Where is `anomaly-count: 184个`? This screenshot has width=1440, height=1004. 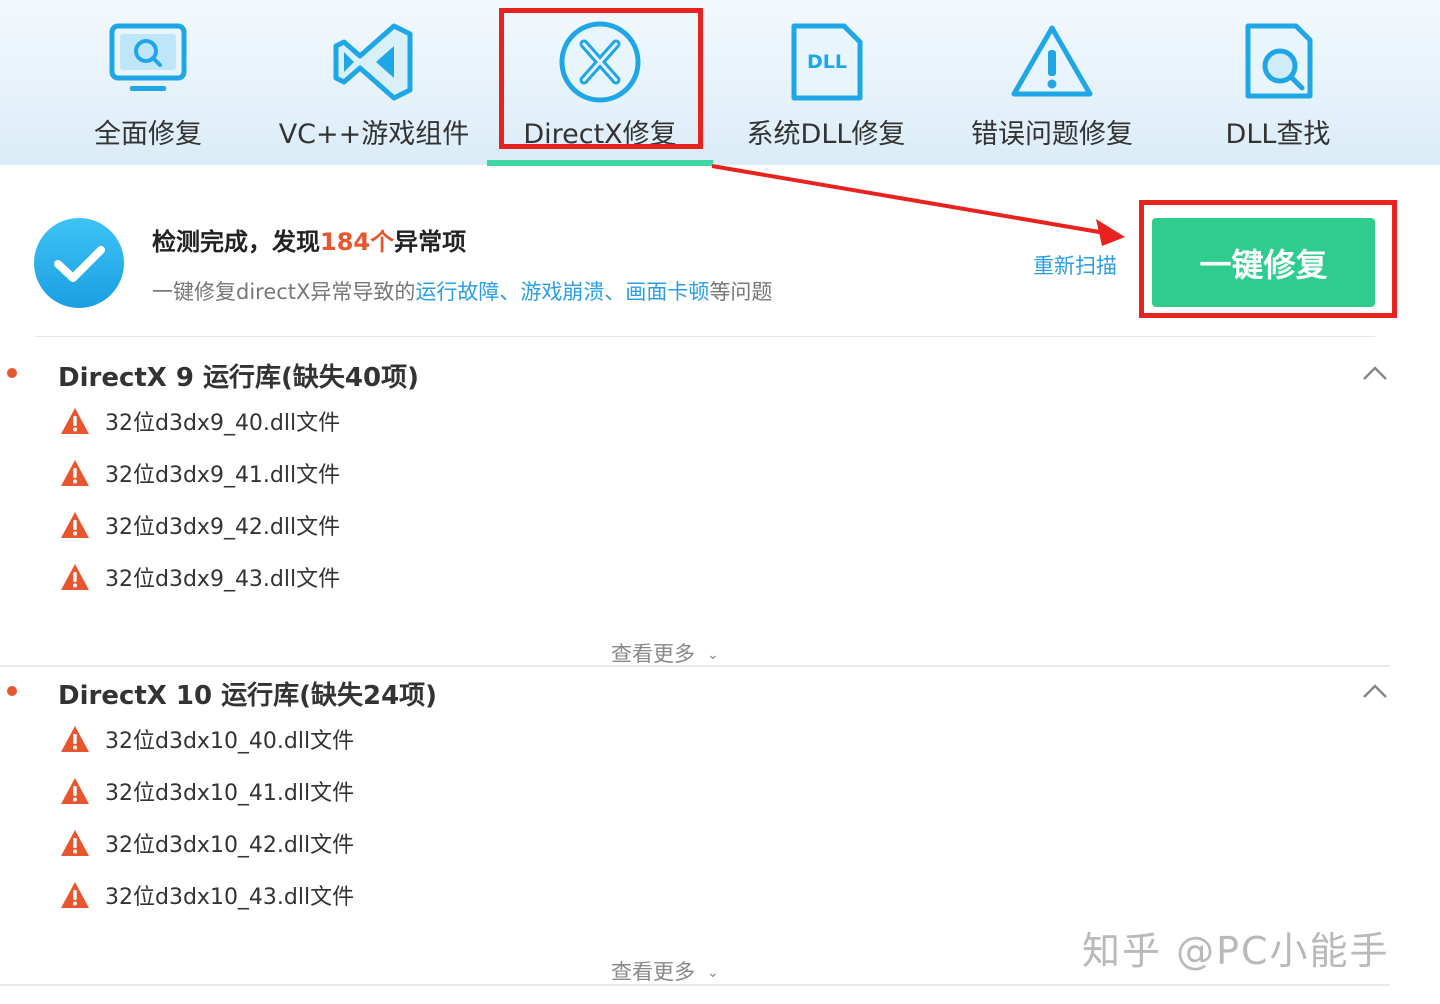 anomaly-count: 184个 is located at coordinates (357, 242).